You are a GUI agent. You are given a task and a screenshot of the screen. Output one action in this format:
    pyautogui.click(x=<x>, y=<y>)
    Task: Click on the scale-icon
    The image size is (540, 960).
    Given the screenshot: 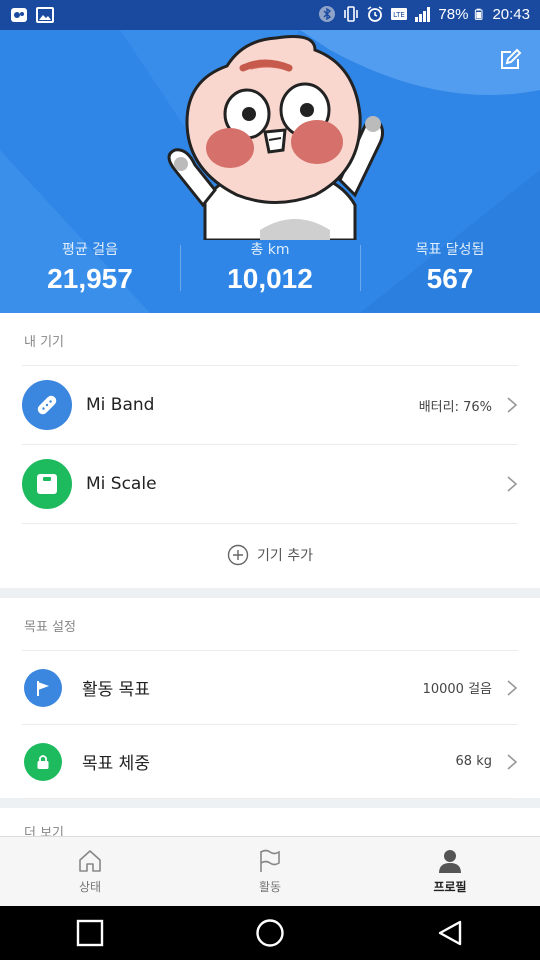 What is the action you would take?
    pyautogui.click(x=47, y=484)
    